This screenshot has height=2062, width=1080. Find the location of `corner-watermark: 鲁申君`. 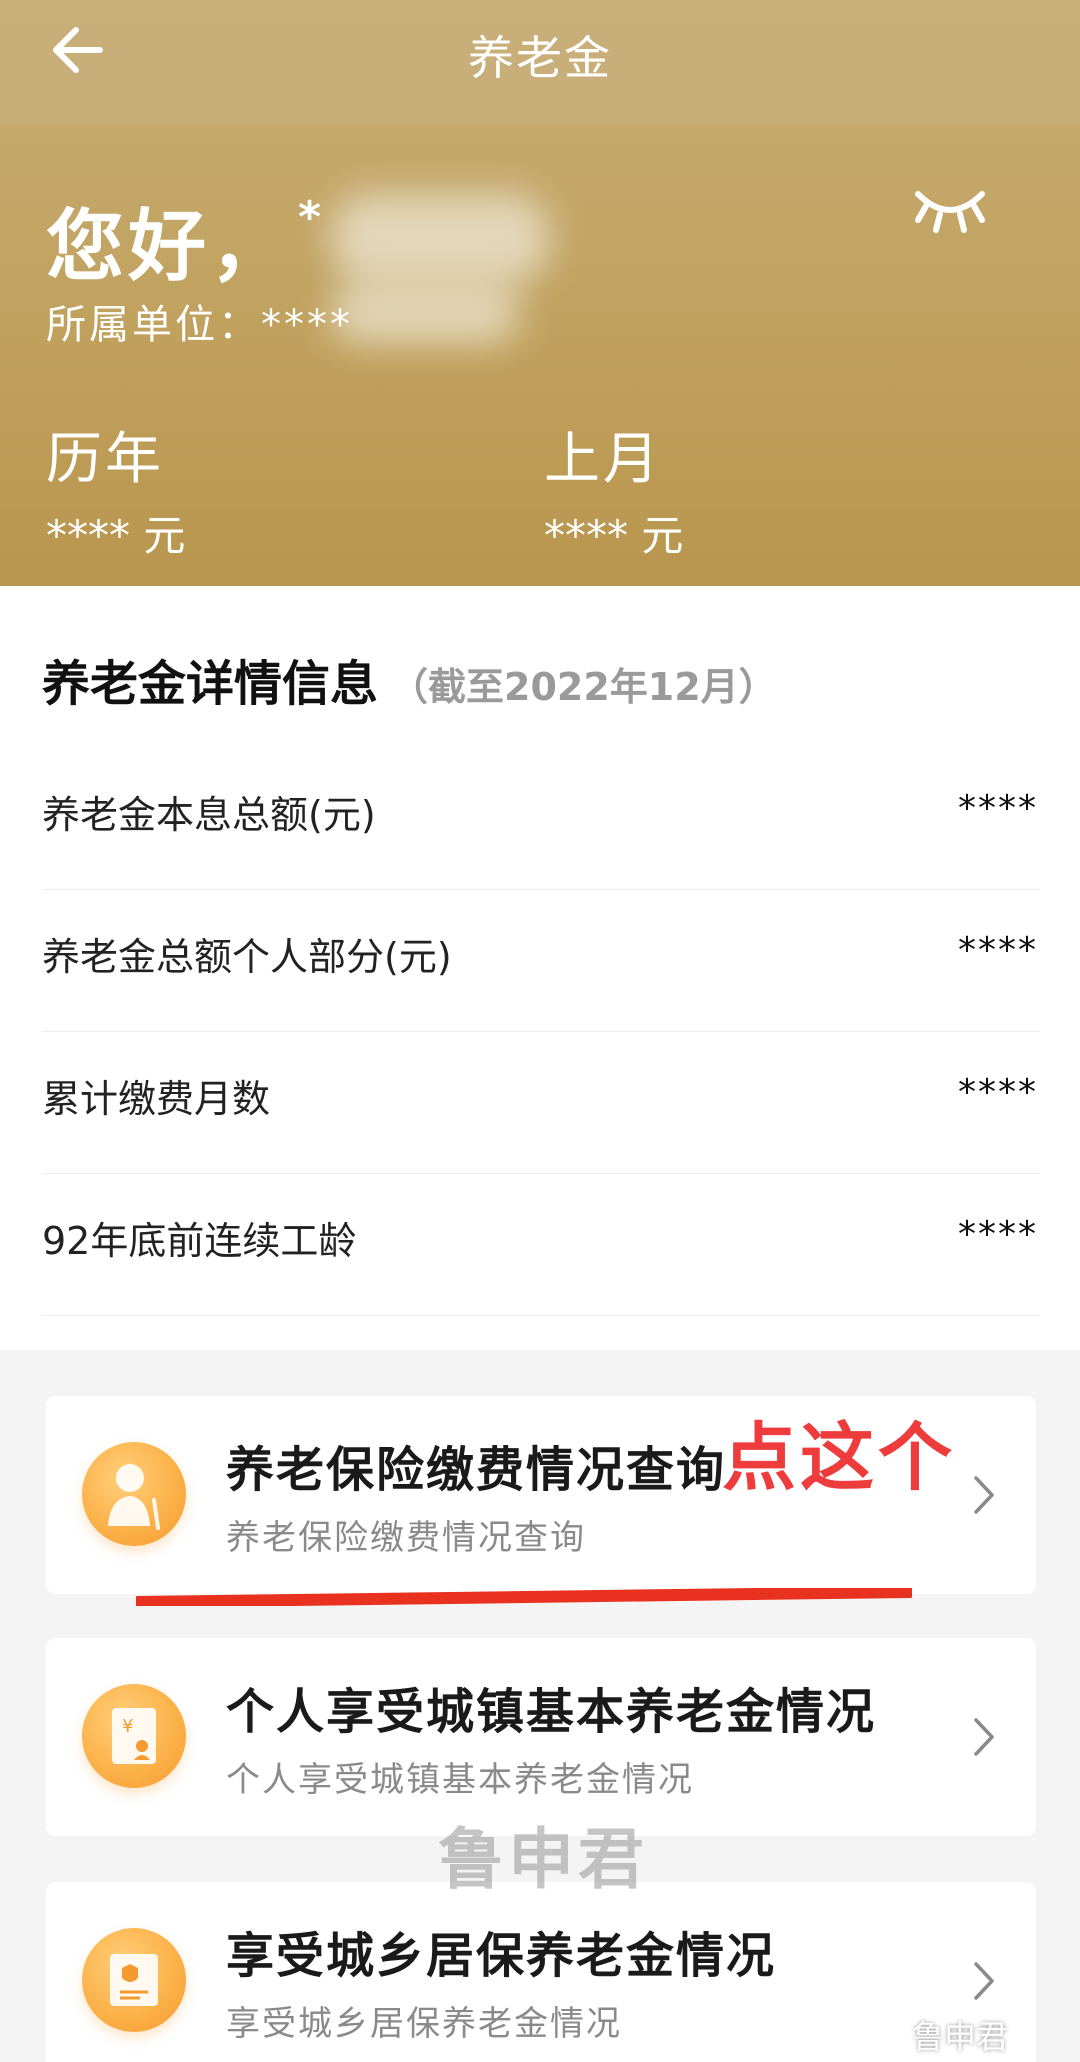

corner-watermark: 鲁申君 is located at coordinates (960, 2037).